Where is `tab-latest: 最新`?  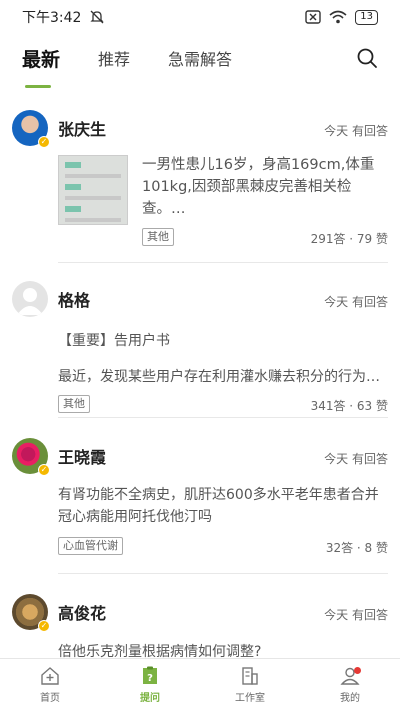
tab-latest: 最新 is located at coordinates (41, 66).